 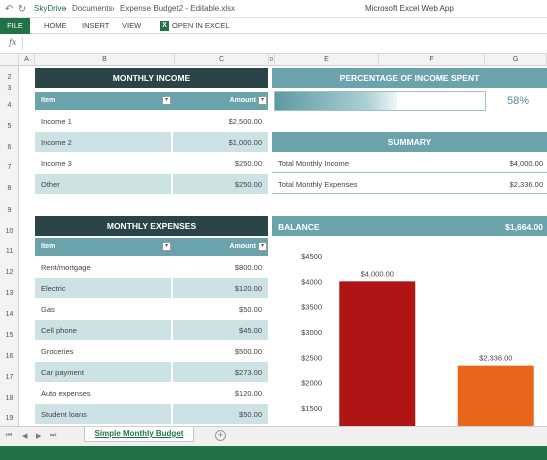 What do you see at coordinates (9, 231) in the screenshot?
I see `row-header: 10` at bounding box center [9, 231].